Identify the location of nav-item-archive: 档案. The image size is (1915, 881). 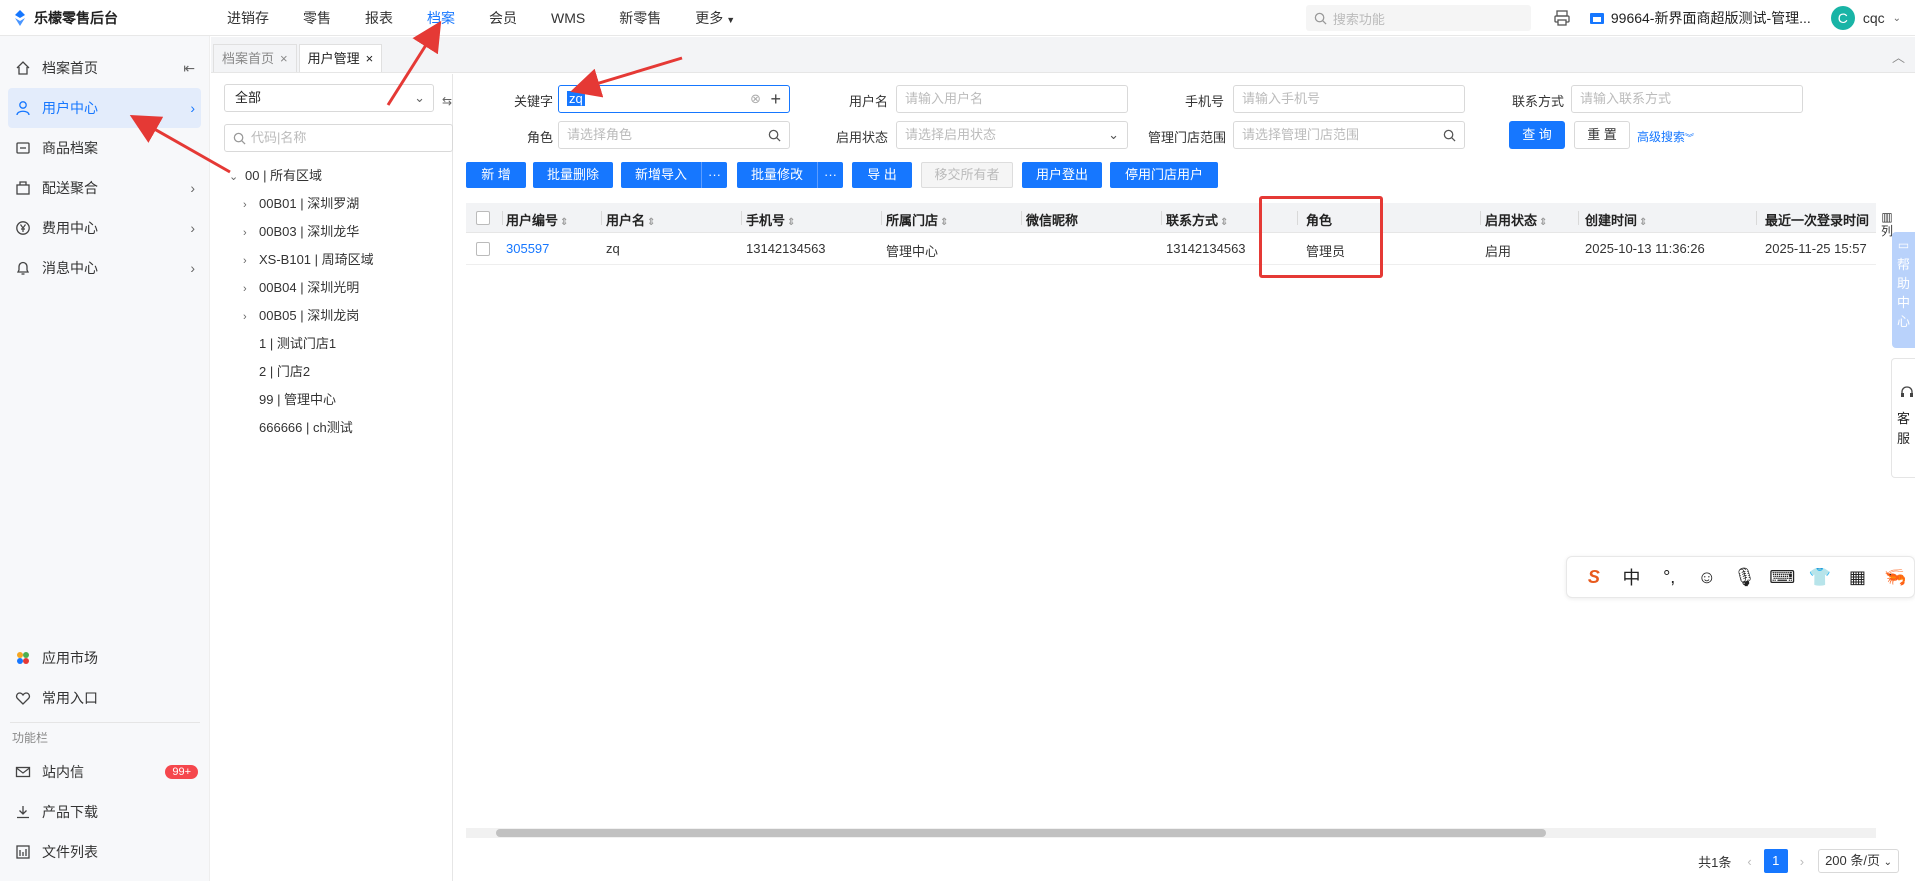
(441, 18).